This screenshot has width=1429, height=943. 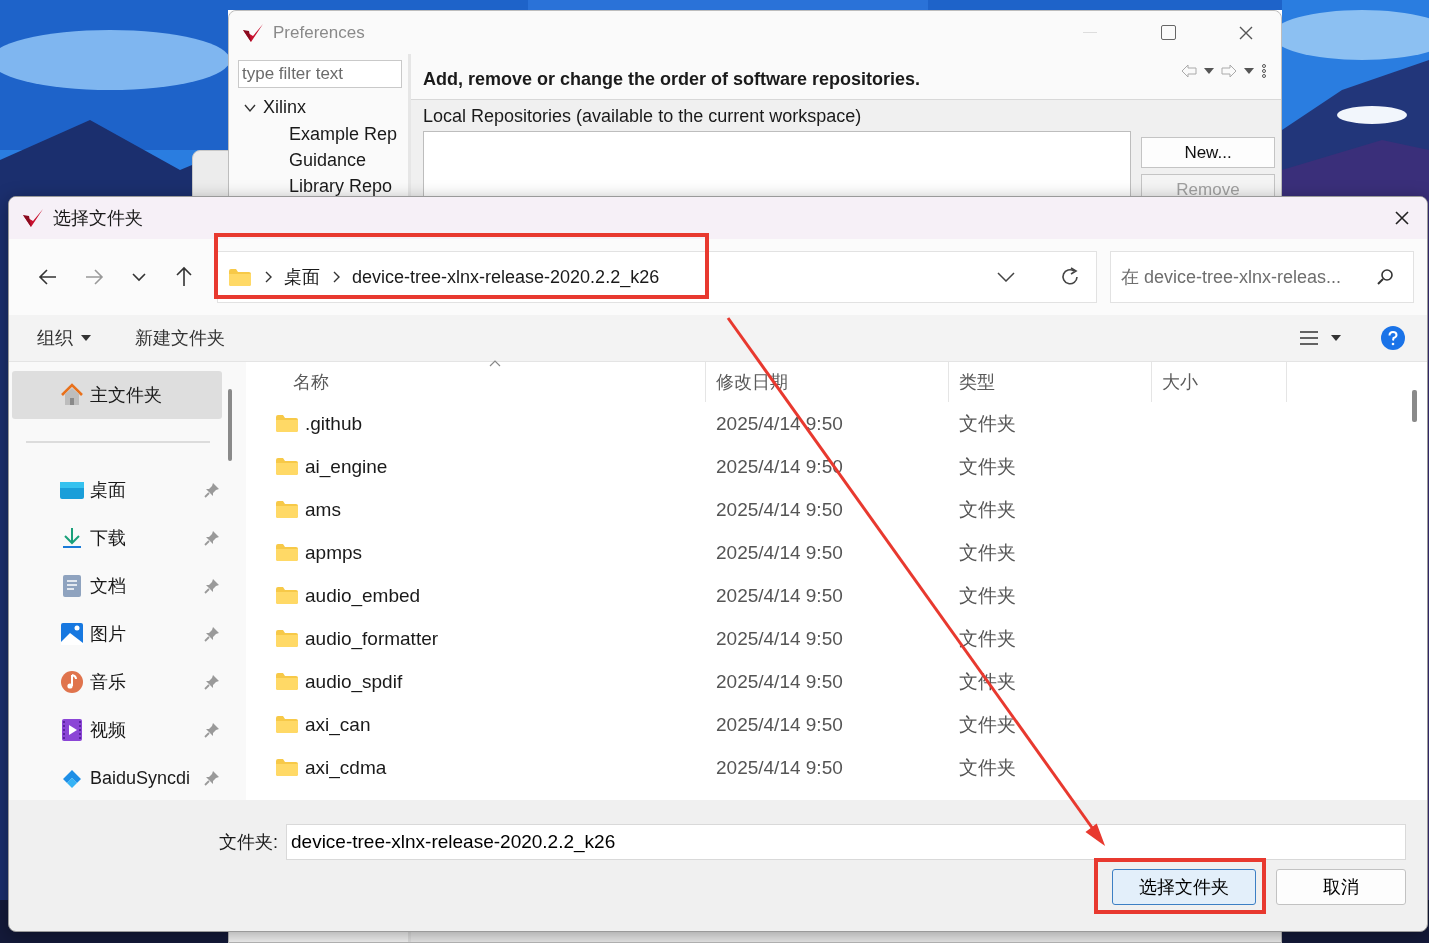 What do you see at coordinates (248, 842) in the screenshot?
I see `field-label: 文件夹:` at bounding box center [248, 842].